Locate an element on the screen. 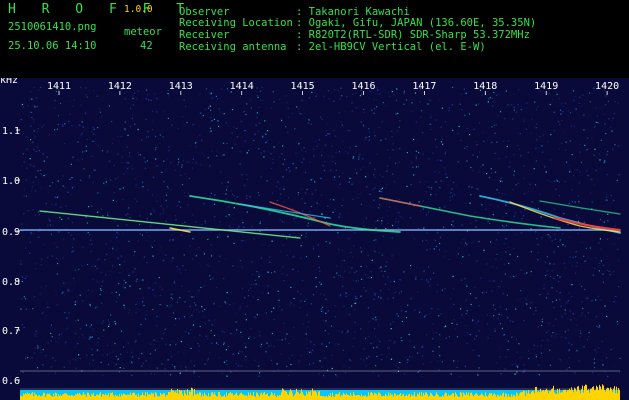  freq-tick-label: 1.1 is located at coordinates (11, 131).